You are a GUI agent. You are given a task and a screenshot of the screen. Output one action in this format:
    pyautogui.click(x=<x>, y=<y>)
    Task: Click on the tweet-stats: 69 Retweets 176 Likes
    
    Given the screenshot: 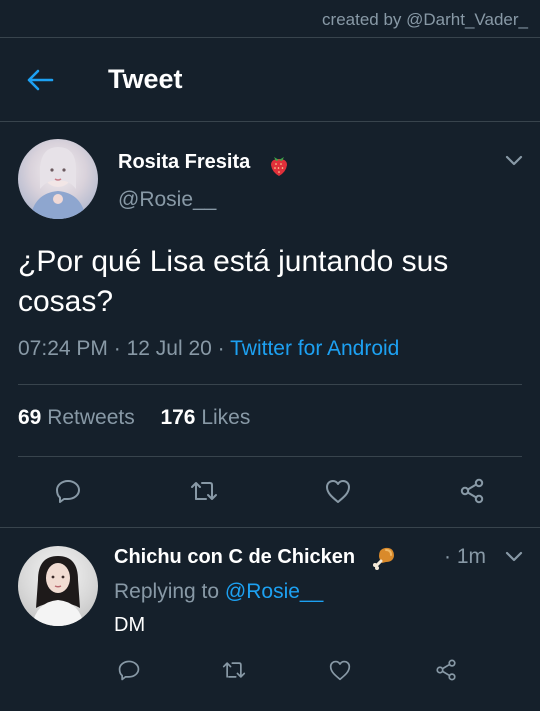 What is the action you would take?
    pyautogui.click(x=134, y=418)
    